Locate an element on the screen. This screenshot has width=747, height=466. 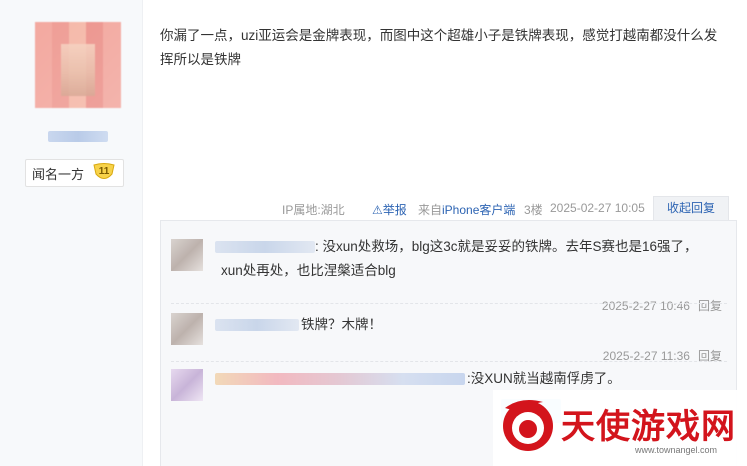
reply-text-line1: : 没xun处救场，blg这3c就是妥妥的铁牌。去年S赛也是16强了， is located at coordinates (506, 246).